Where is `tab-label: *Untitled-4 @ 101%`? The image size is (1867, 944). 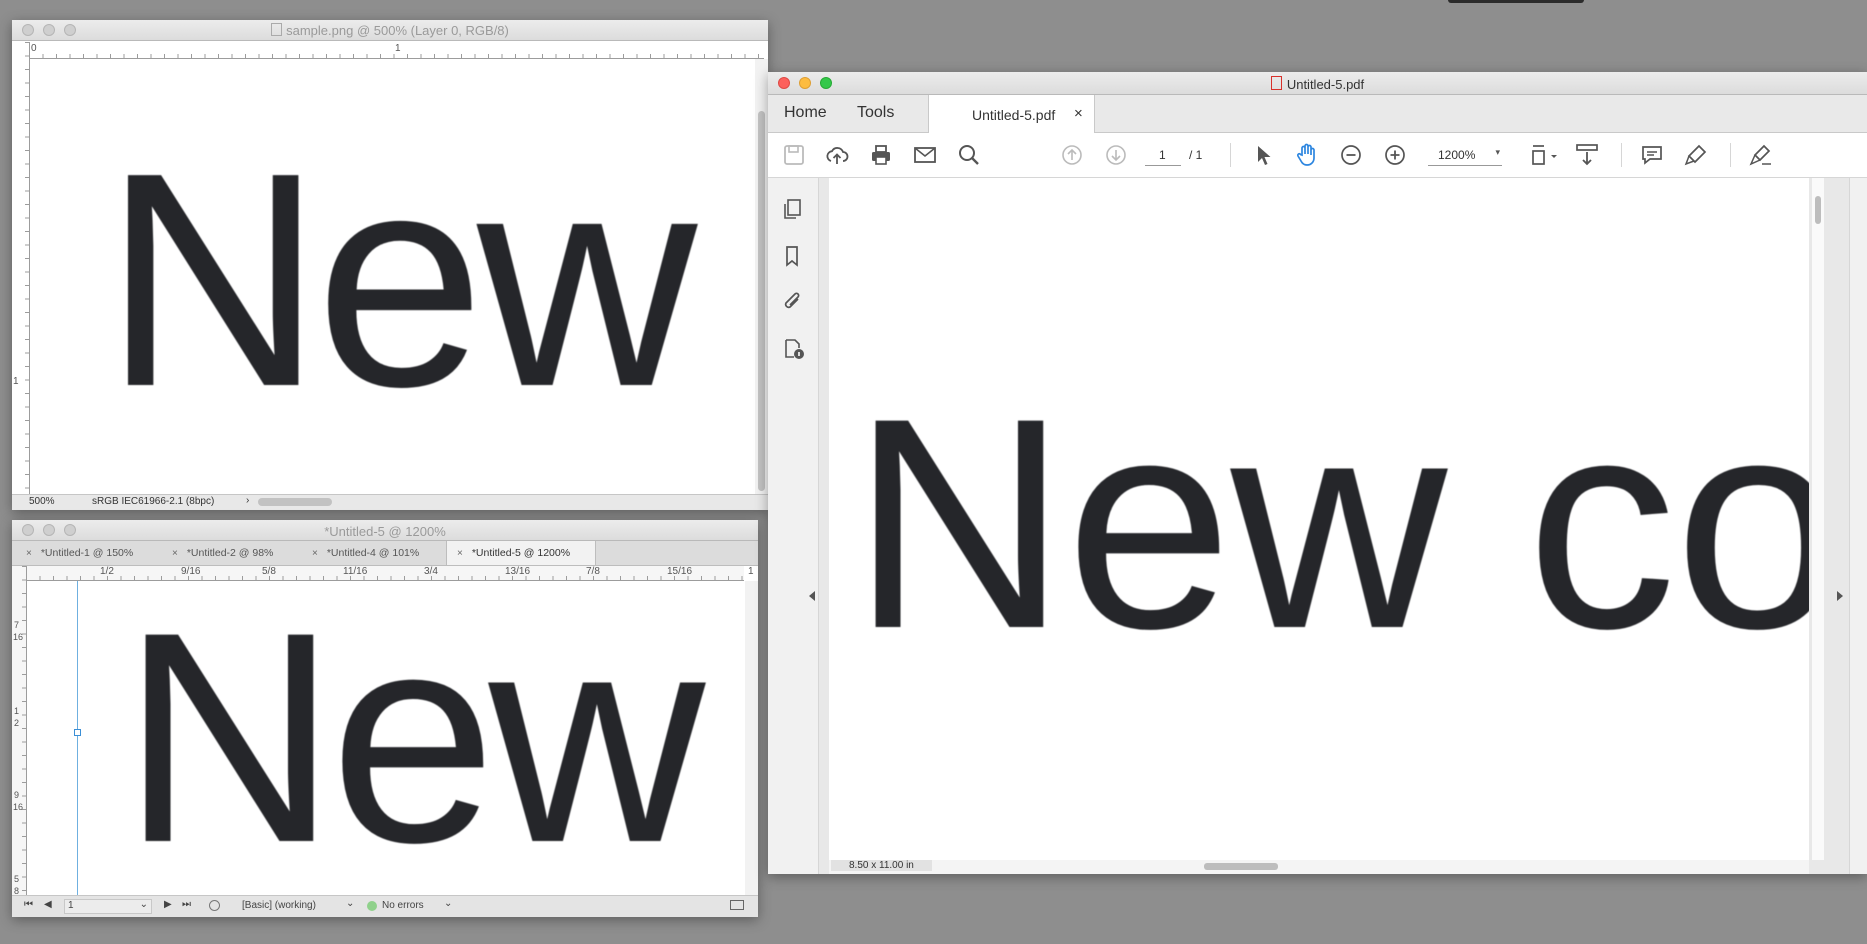
tab-label: *Untitled-4 @ 101% is located at coordinates (373, 553).